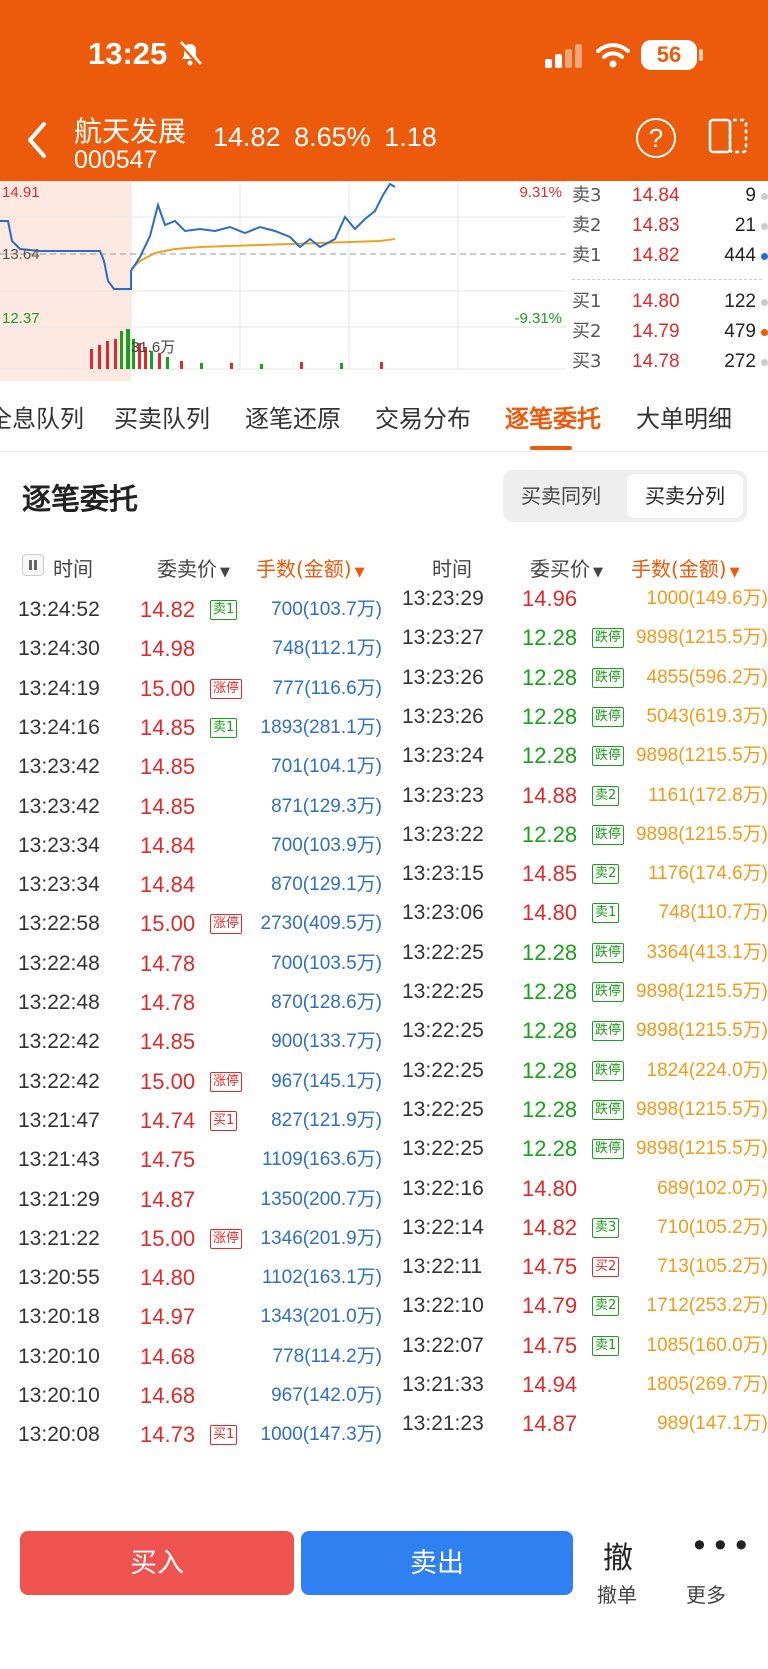  What do you see at coordinates (128, 53) in the screenshot?
I see `clock: 13:25` at bounding box center [128, 53].